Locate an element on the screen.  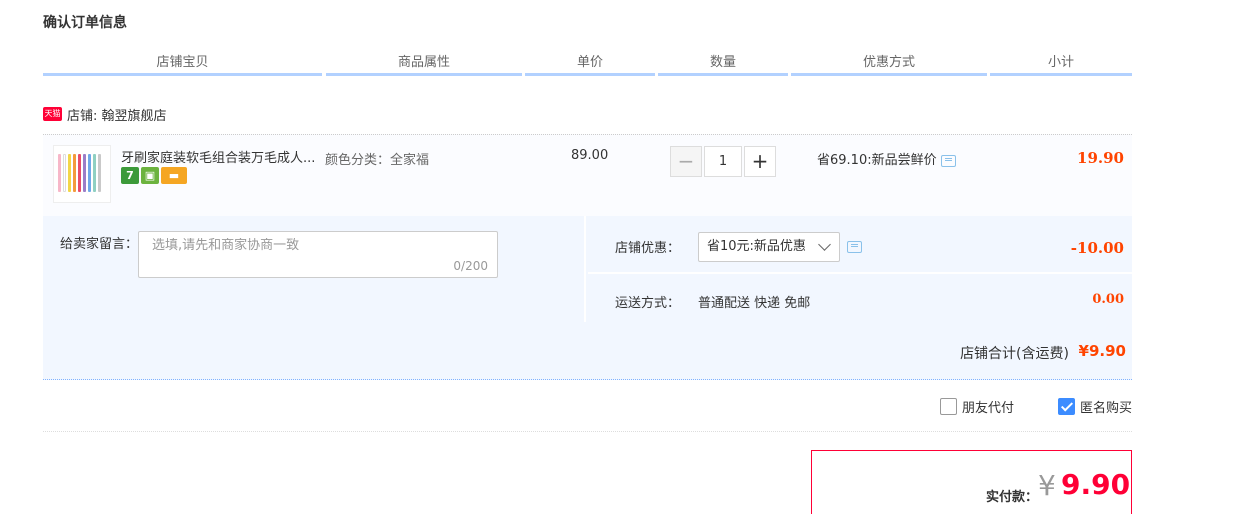
payment-currency: ¥ is located at coordinates (1047, 485).